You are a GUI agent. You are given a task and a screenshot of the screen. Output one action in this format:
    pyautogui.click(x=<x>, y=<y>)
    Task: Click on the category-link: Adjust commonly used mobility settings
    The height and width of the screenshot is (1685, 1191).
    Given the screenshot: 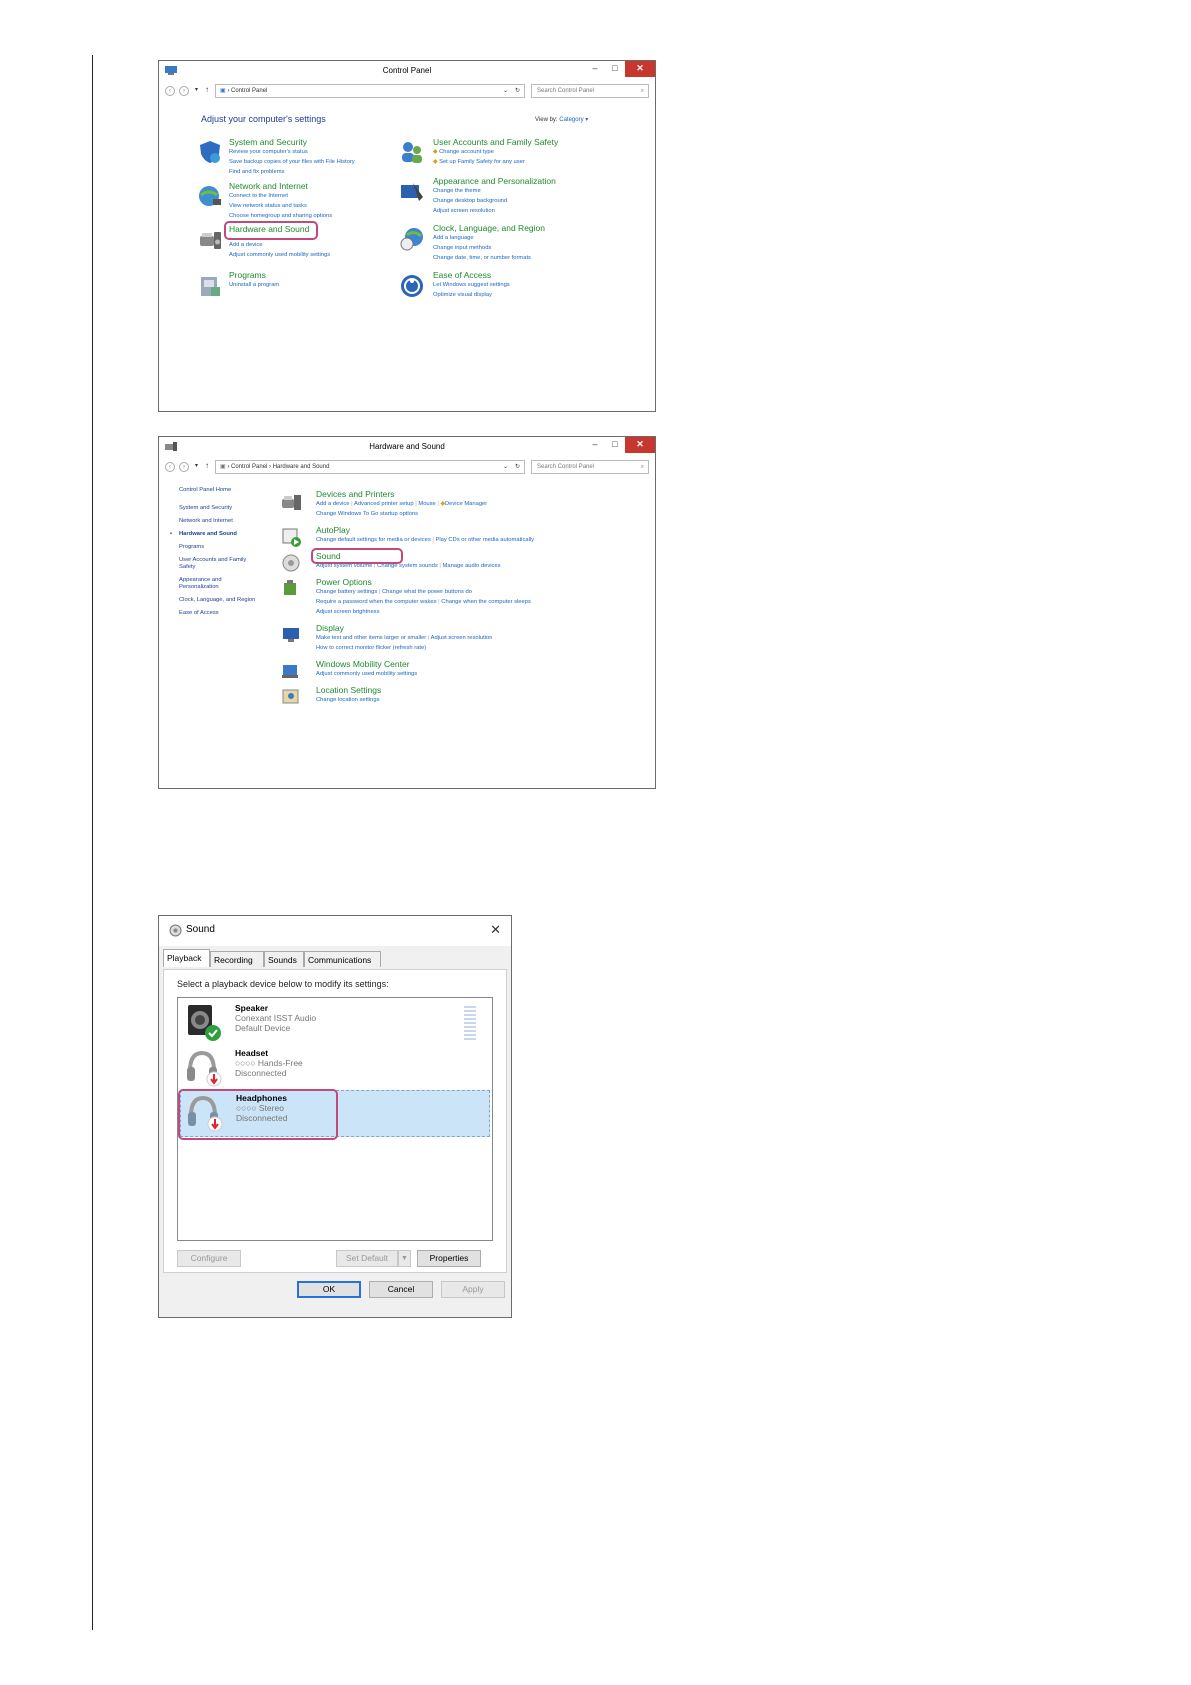 What is the action you would take?
    pyautogui.click(x=279, y=255)
    